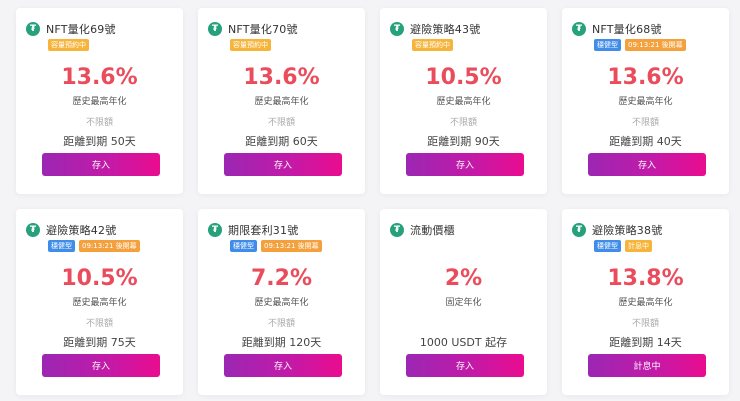 The height and width of the screenshot is (401, 740). What do you see at coordinates (81, 230) in the screenshot?
I see `product-title: 避險策略42號` at bounding box center [81, 230].